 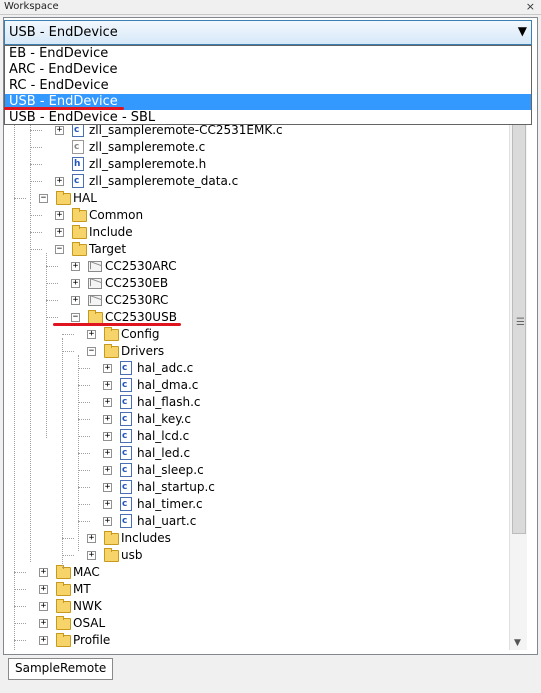 I want to click on tree-row: + c zll_sampleremote_data.c, so click(x=256, y=181).